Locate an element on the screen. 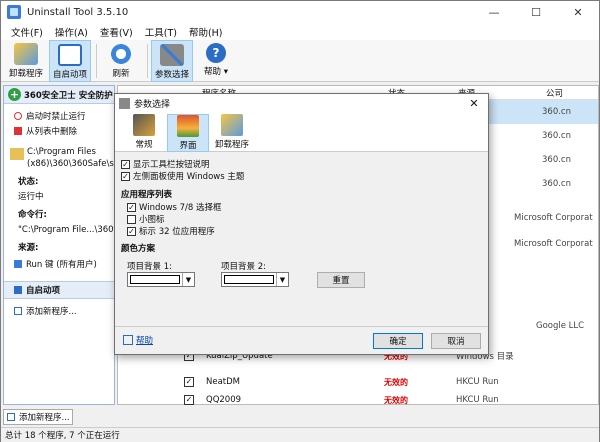  startup-icon is located at coordinates (70, 55).